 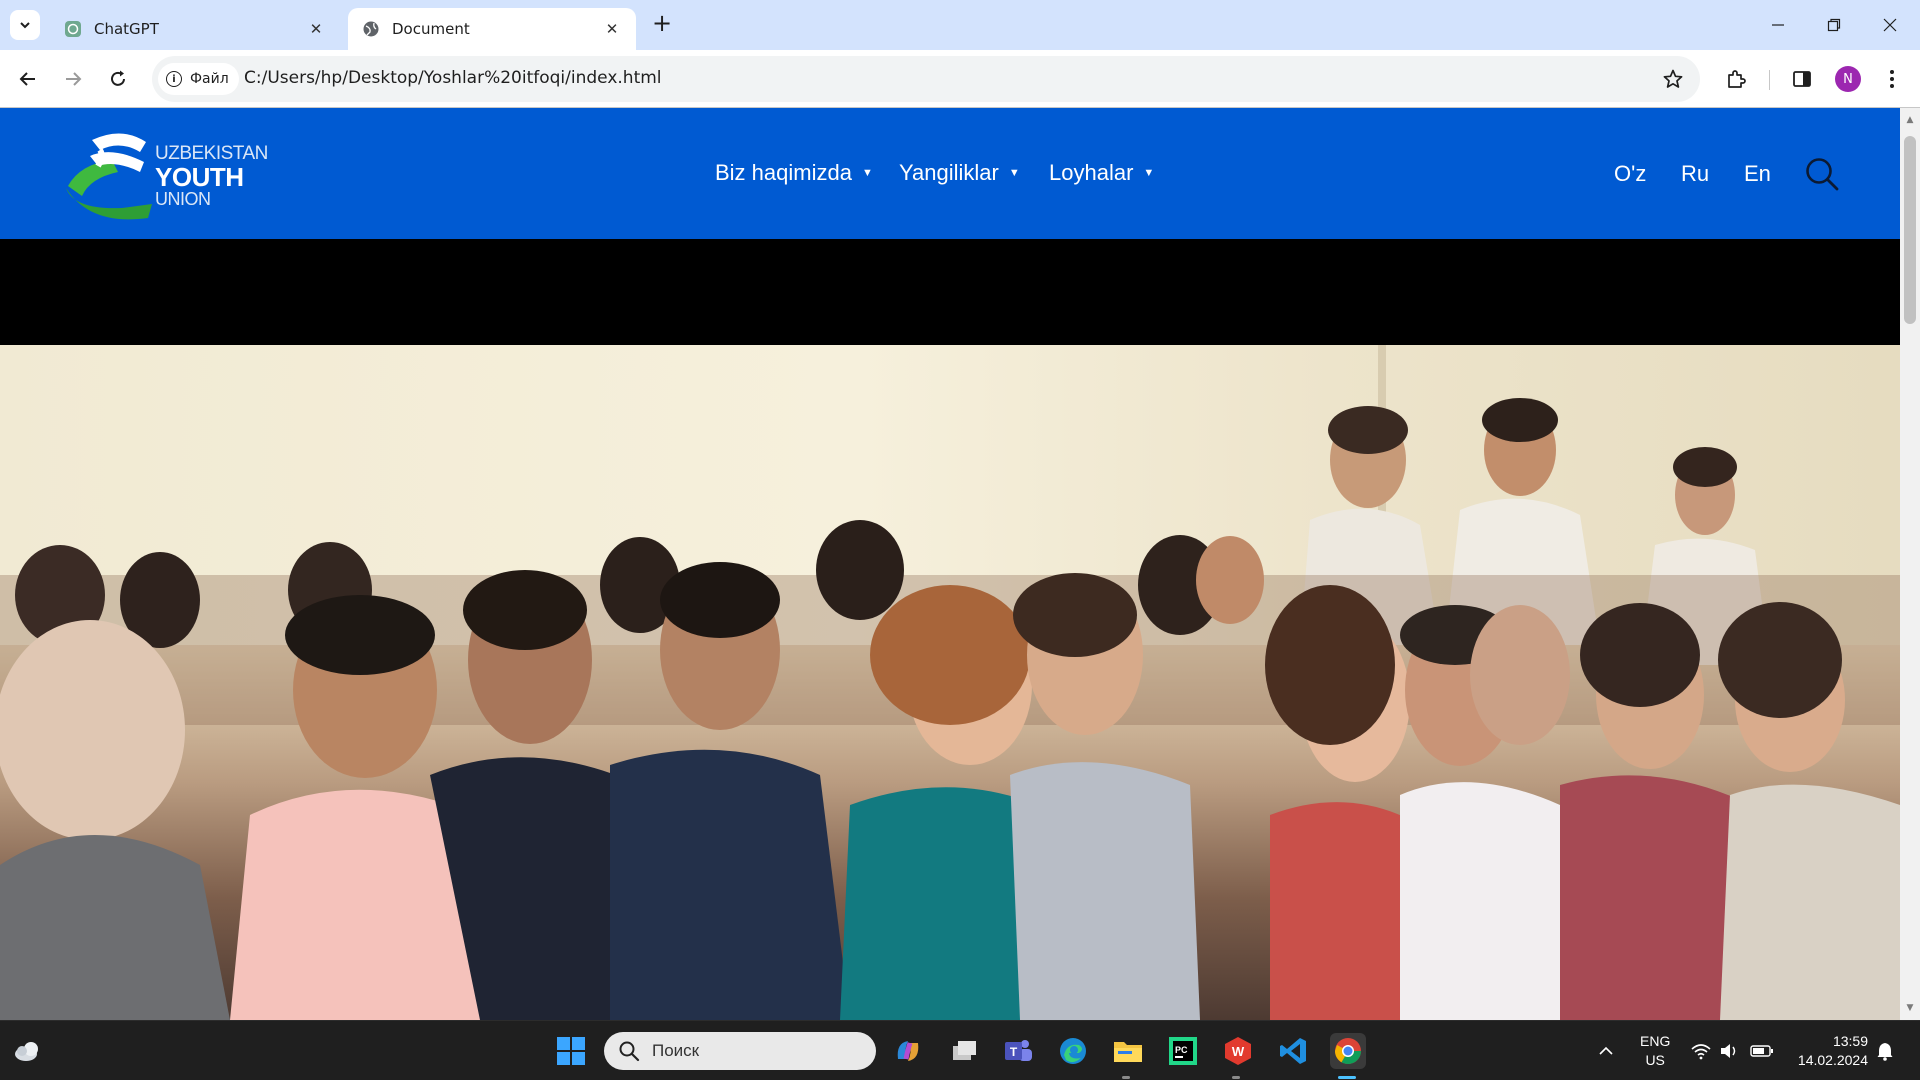 What do you see at coordinates (1850, 1041) in the screenshot?
I see `clock-time: 13:59` at bounding box center [1850, 1041].